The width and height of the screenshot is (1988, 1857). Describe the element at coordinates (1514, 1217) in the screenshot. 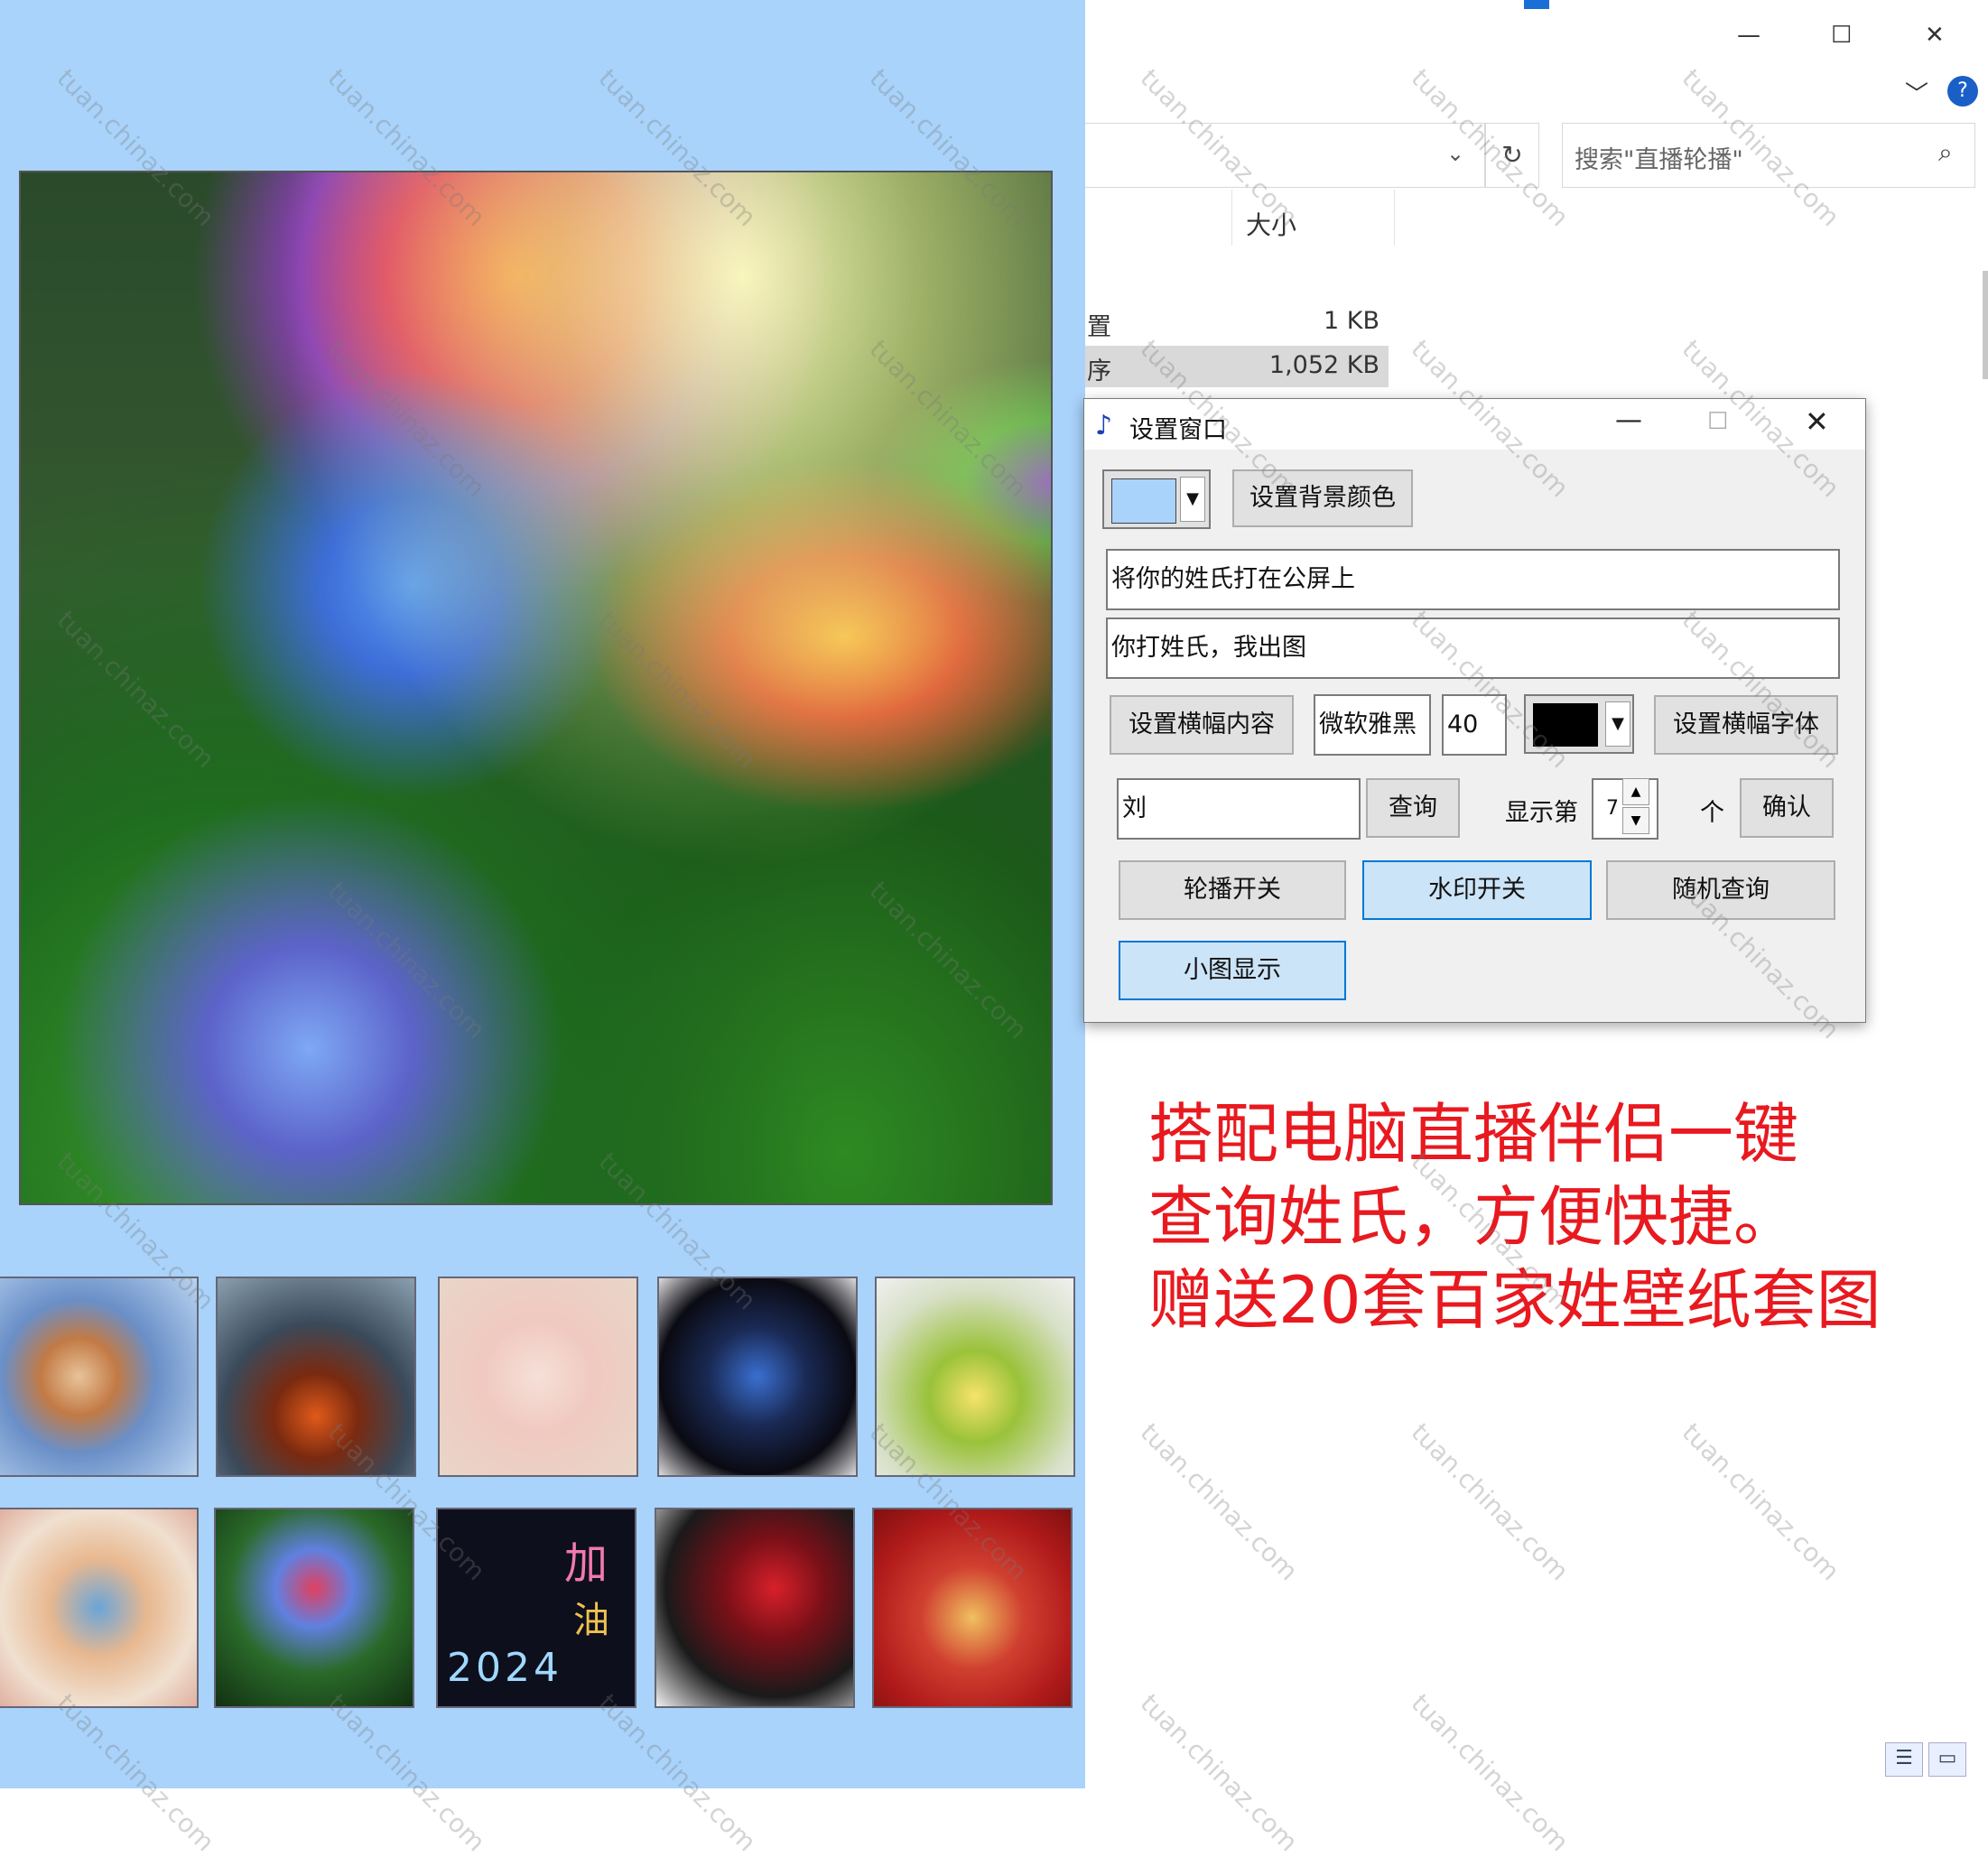

I see `promo-text: 搭配电脑直播伴侣一键 查询姓氏，方便快捷。 赠送20套百家姓壁纸套图` at that location.